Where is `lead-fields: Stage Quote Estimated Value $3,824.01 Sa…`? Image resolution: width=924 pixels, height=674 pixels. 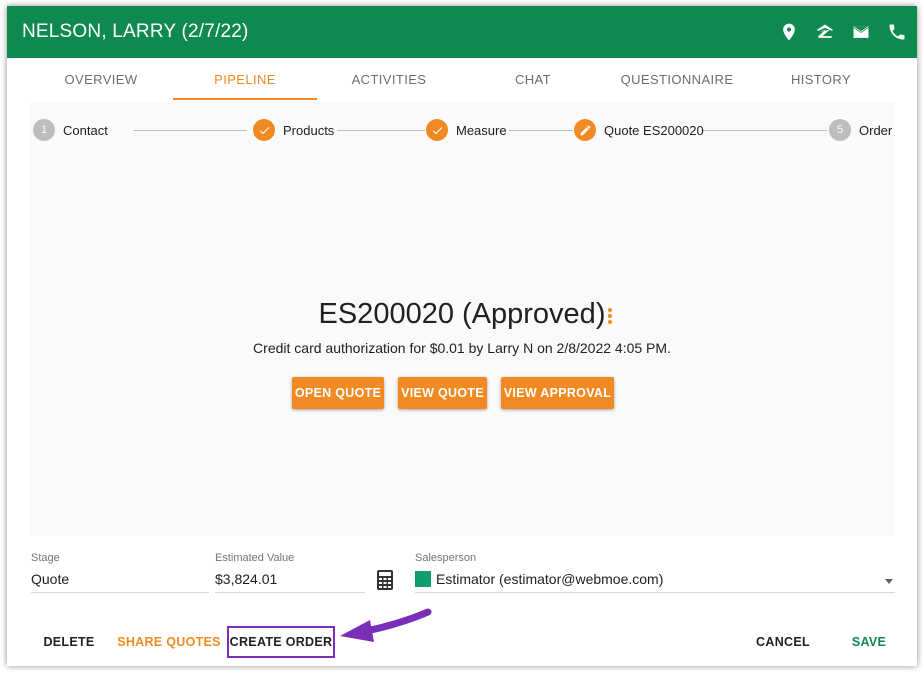
lead-fields: Stage Quote Estimated Value $3,824.01 Sa… is located at coordinates (463, 571).